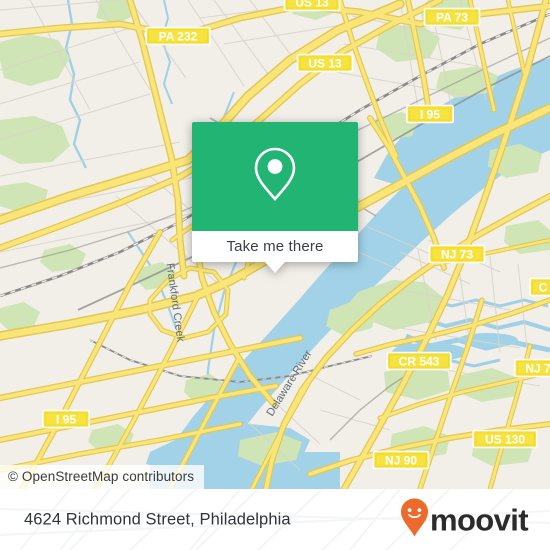  What do you see at coordinates (414, 519) in the screenshot?
I see `moovit-smiley-pin-icon` at bounding box center [414, 519].